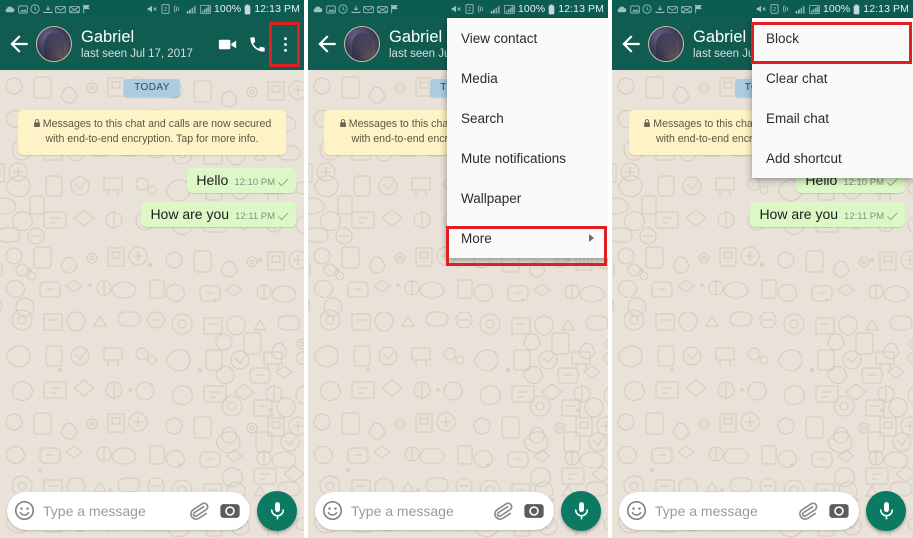 The image size is (913, 538). Describe the element at coordinates (499, 38) in the screenshot. I see `menu-item-label: View contact` at that location.